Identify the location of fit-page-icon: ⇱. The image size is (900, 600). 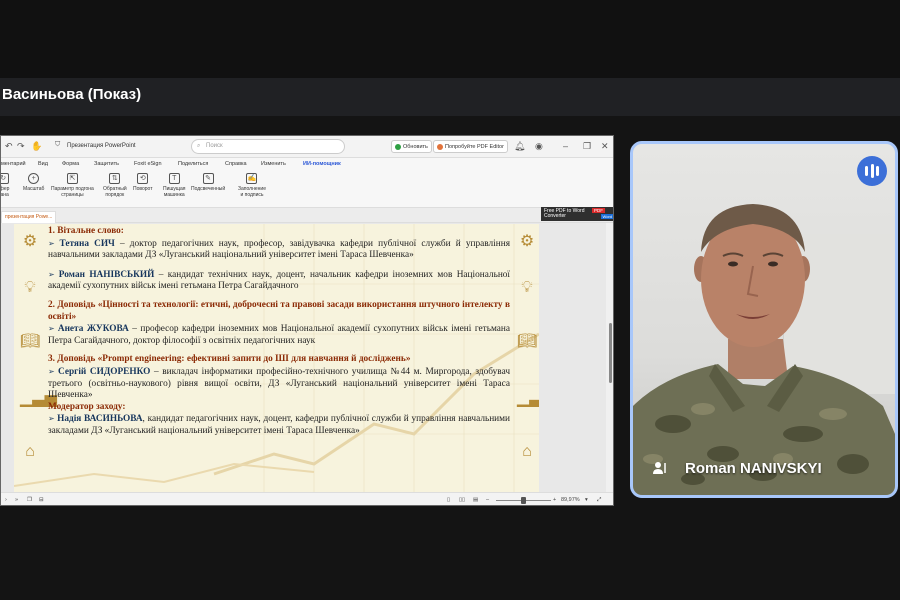
(72, 178).